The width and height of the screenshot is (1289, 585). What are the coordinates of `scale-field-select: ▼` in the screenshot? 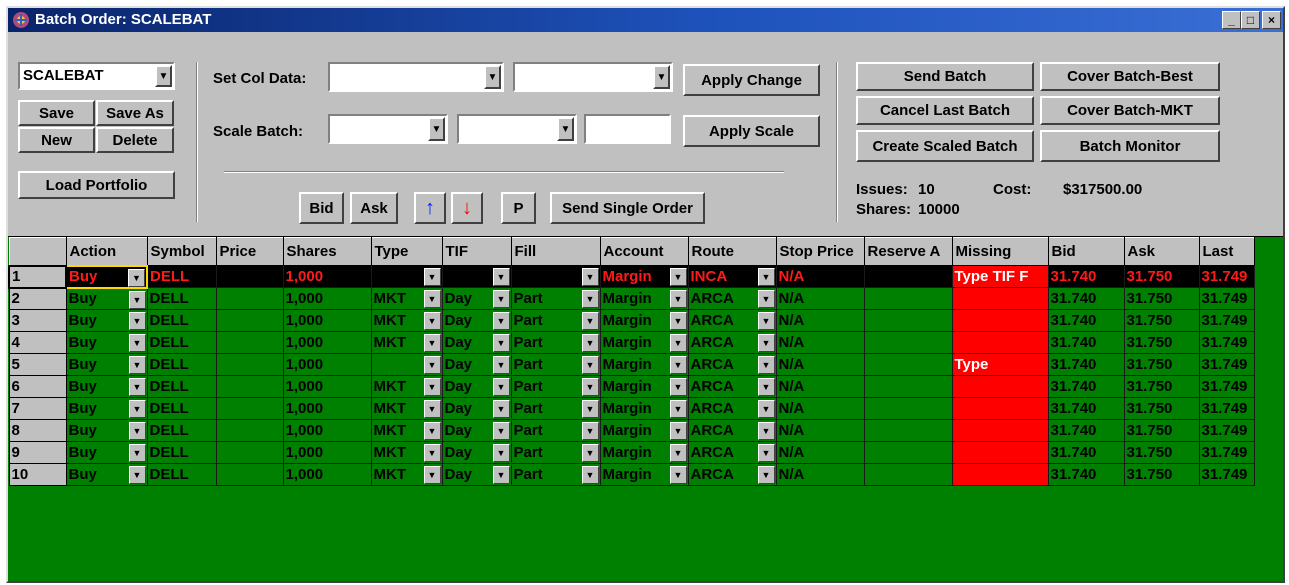 It's located at (388, 129).